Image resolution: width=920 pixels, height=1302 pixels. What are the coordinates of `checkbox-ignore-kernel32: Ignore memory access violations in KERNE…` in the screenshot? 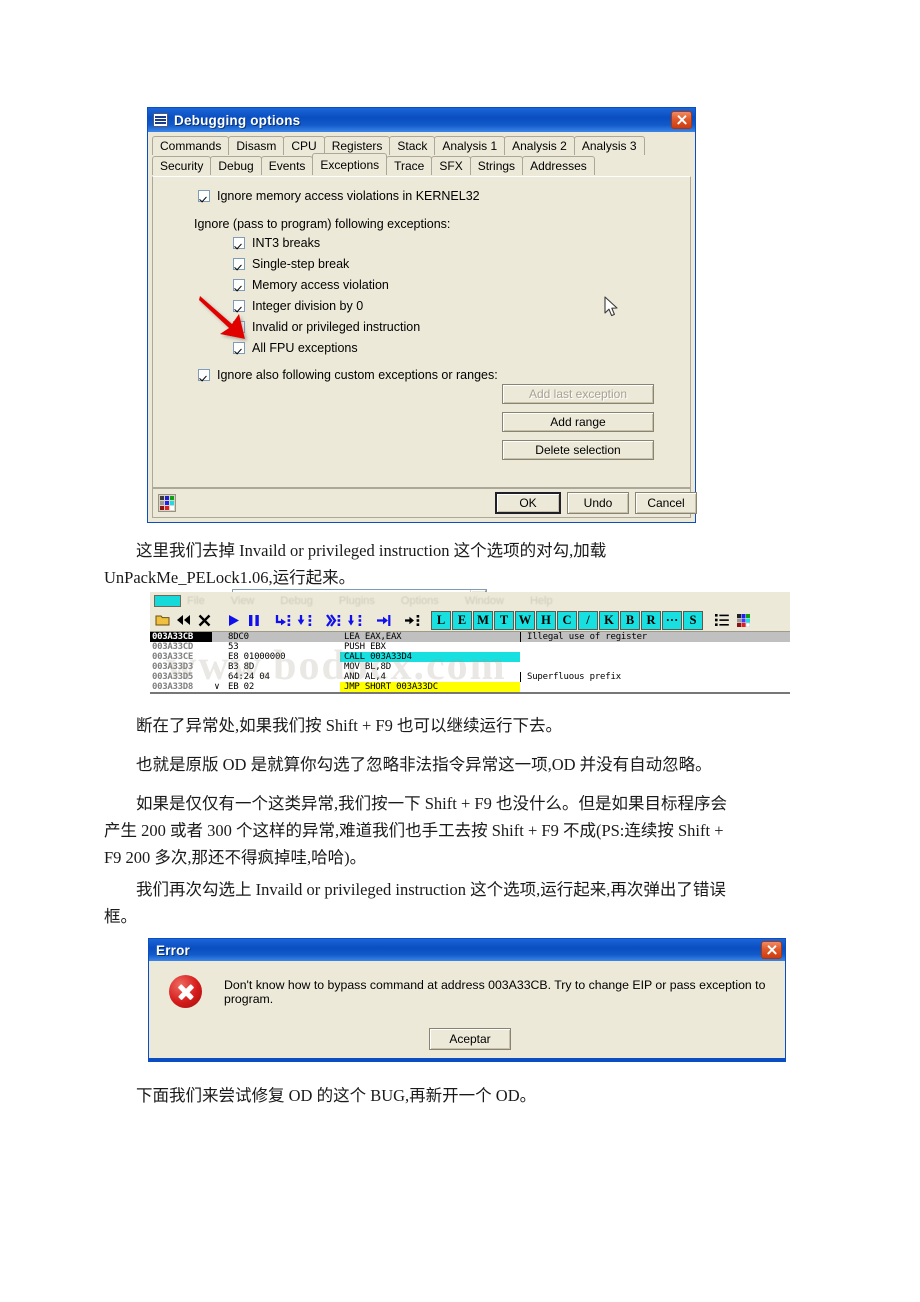 It's located at (444, 196).